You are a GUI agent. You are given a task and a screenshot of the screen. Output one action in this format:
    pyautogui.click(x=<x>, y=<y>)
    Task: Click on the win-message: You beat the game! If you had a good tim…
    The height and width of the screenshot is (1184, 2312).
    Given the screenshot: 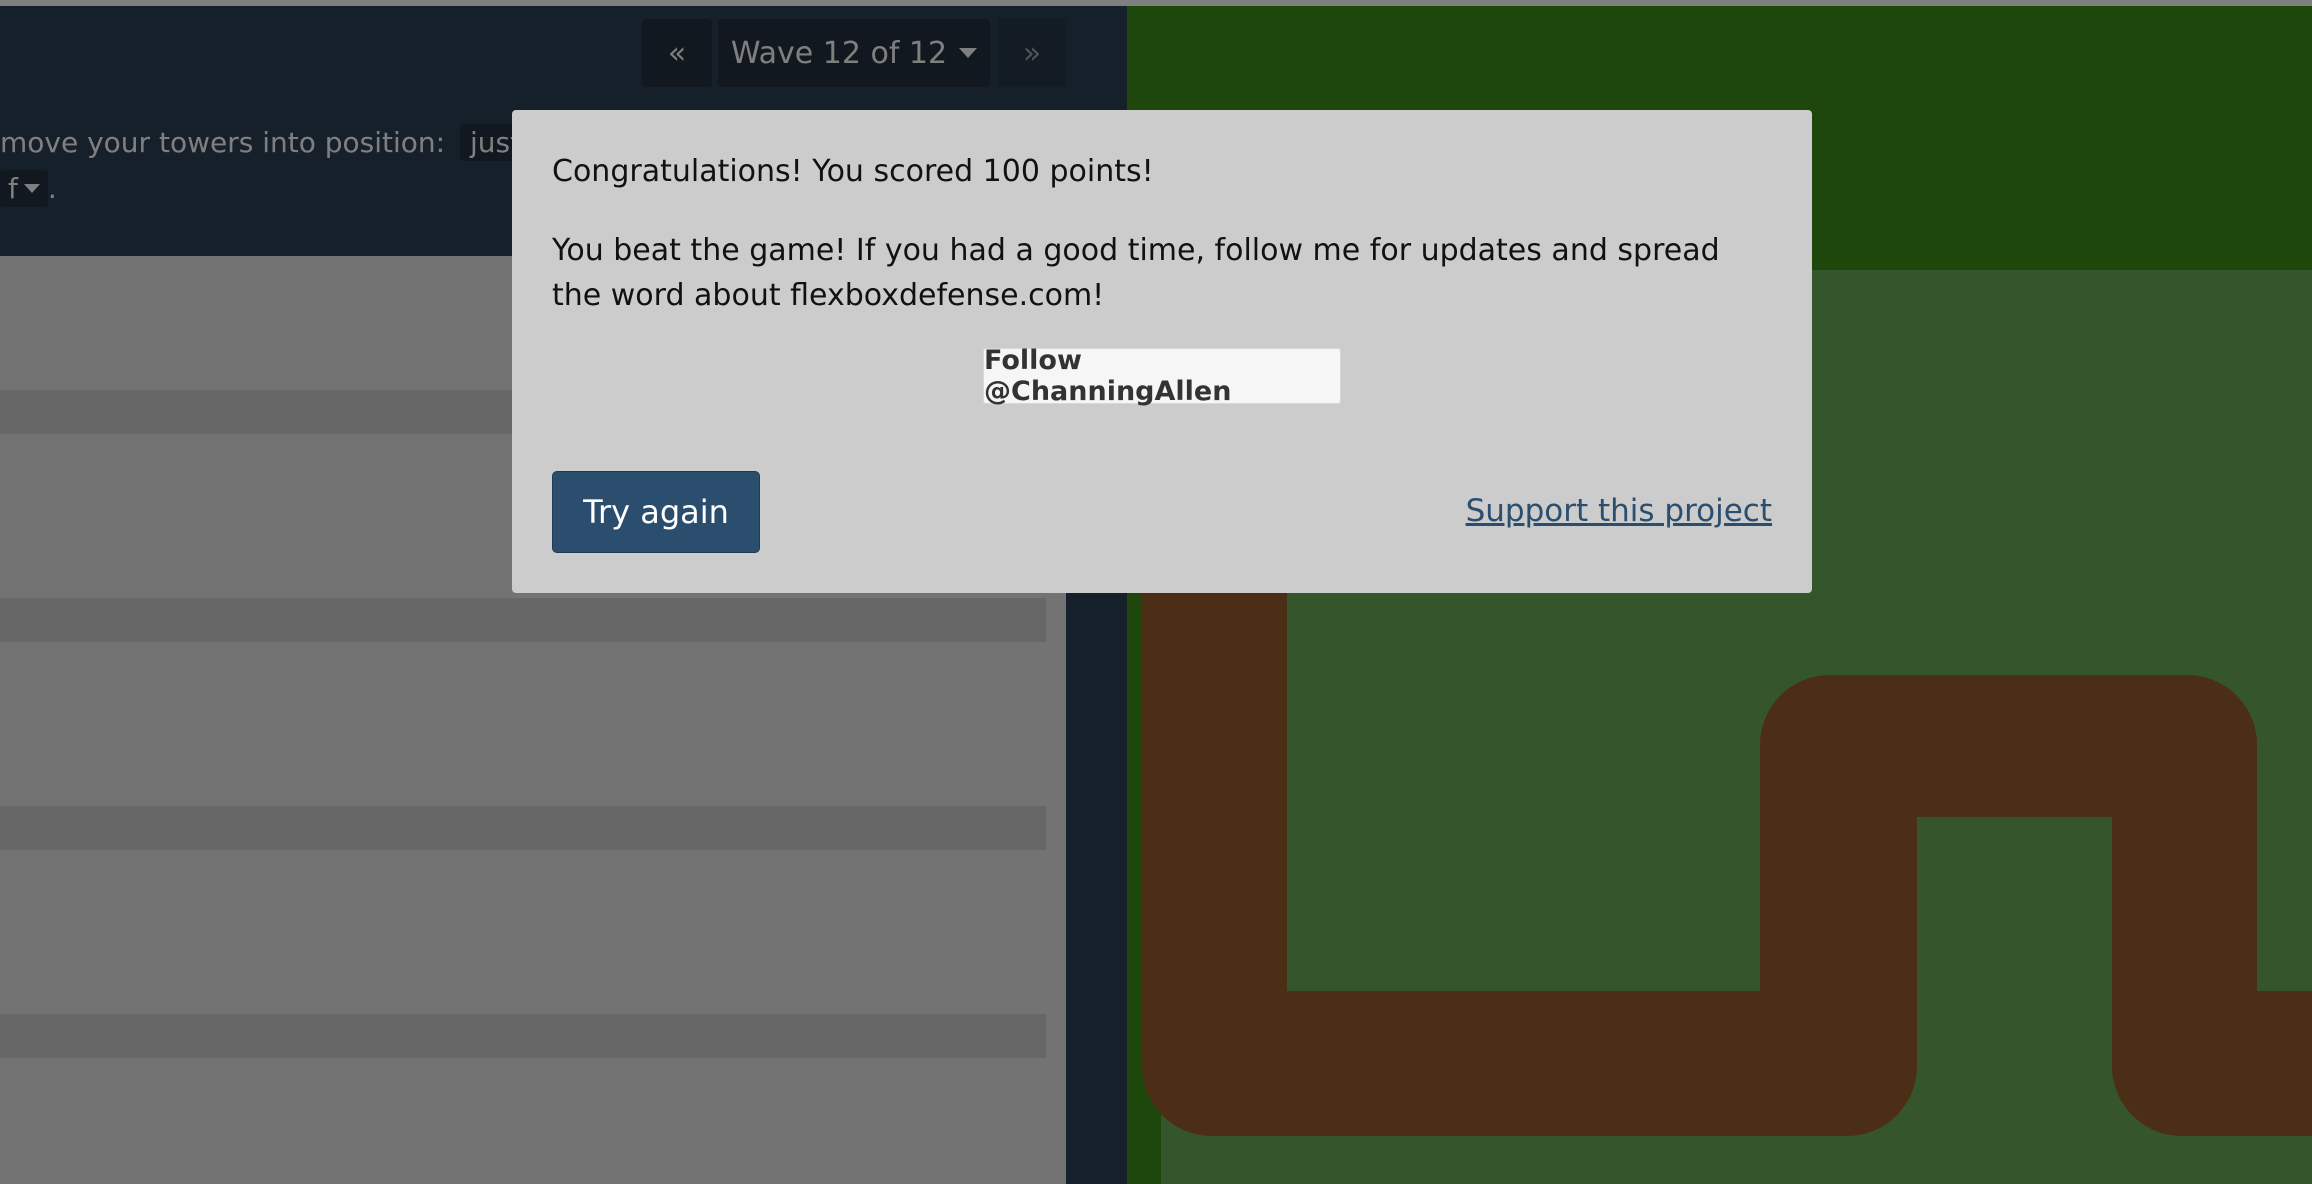 What is the action you would take?
    pyautogui.click(x=1136, y=273)
    